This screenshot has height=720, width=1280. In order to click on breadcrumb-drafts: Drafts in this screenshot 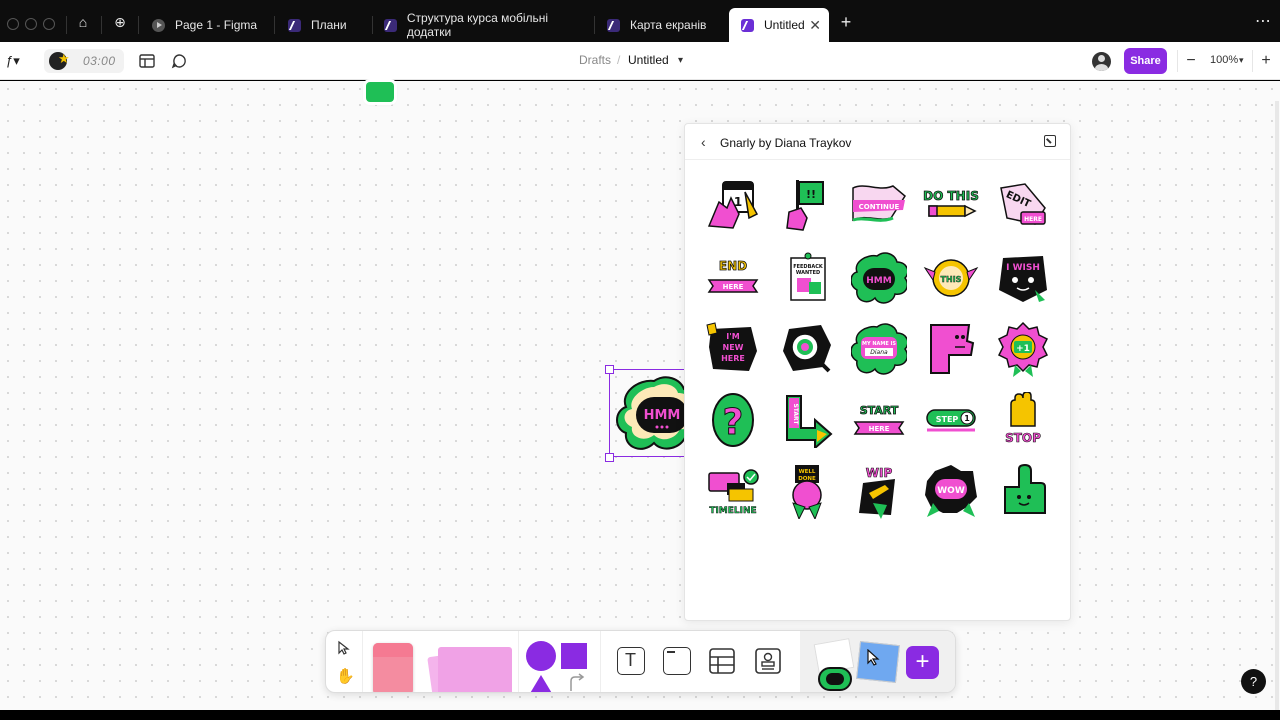, I will do `click(595, 60)`.